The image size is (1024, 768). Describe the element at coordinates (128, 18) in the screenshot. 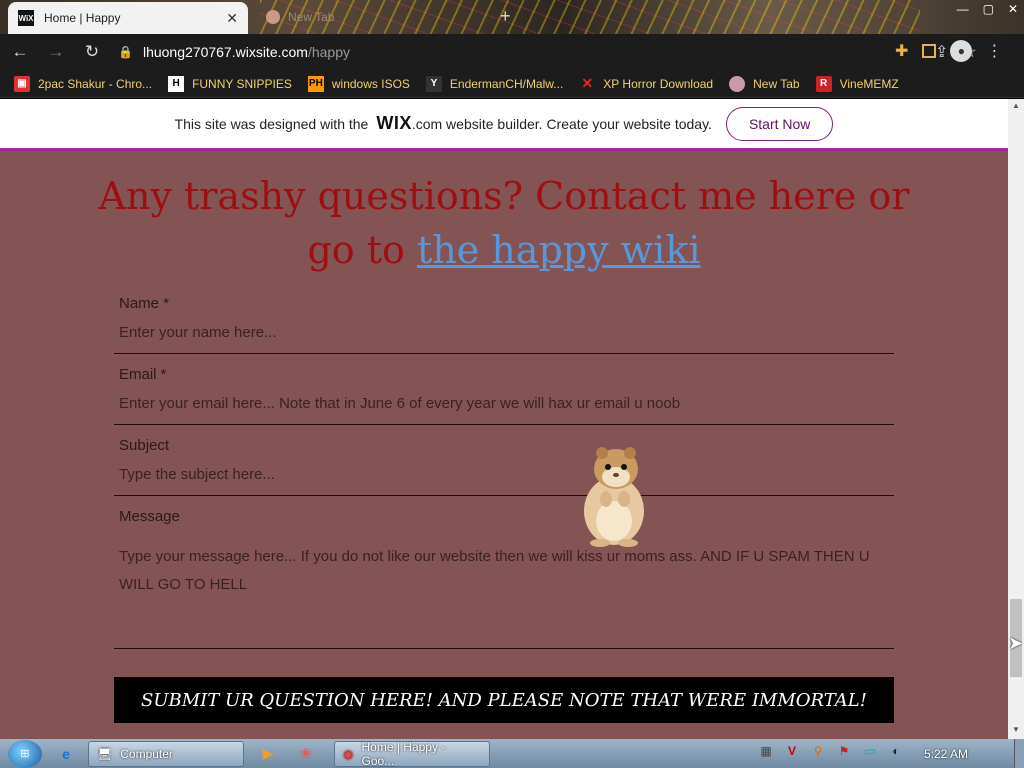

I see `tab-home-happy: WiX Home | Happy ✕` at that location.